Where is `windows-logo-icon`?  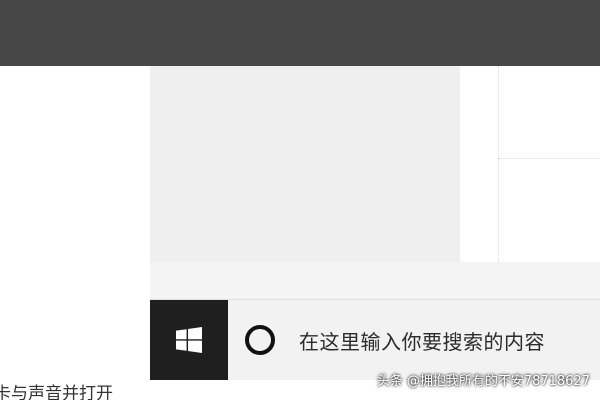
windows-logo-icon is located at coordinates (189, 340).